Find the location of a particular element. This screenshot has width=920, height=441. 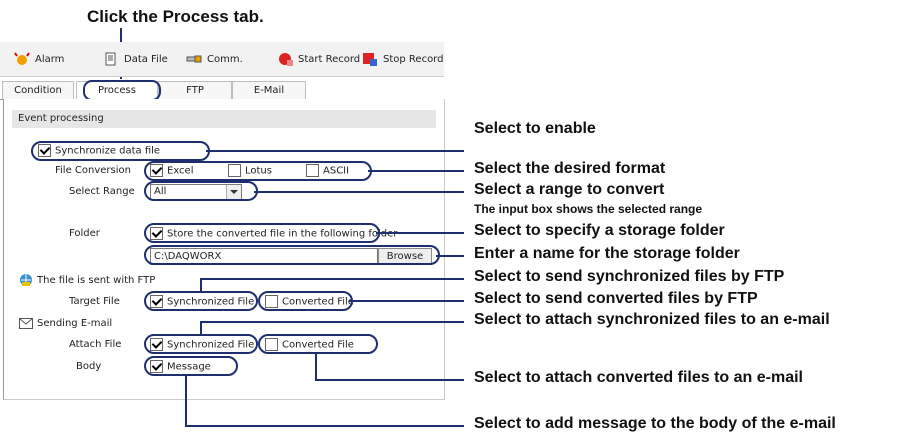

leader-email-sync is located at coordinates (332, 322).